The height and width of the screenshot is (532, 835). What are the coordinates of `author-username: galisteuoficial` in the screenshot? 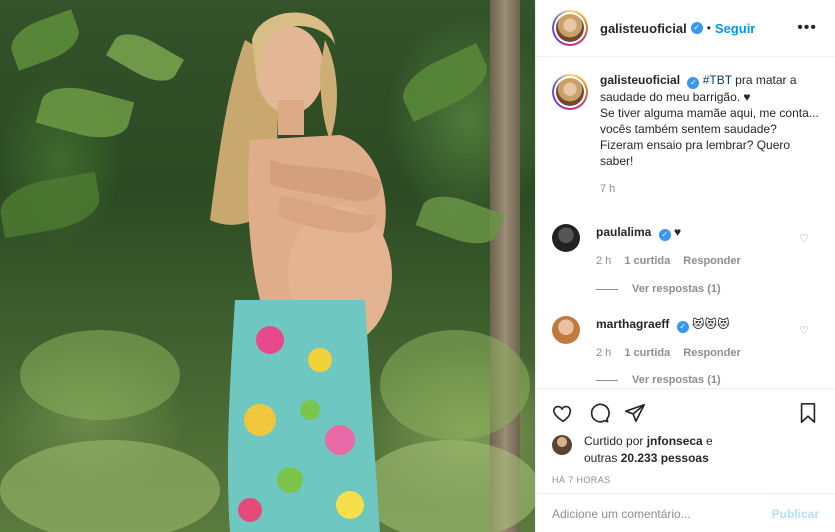 It's located at (643, 28).